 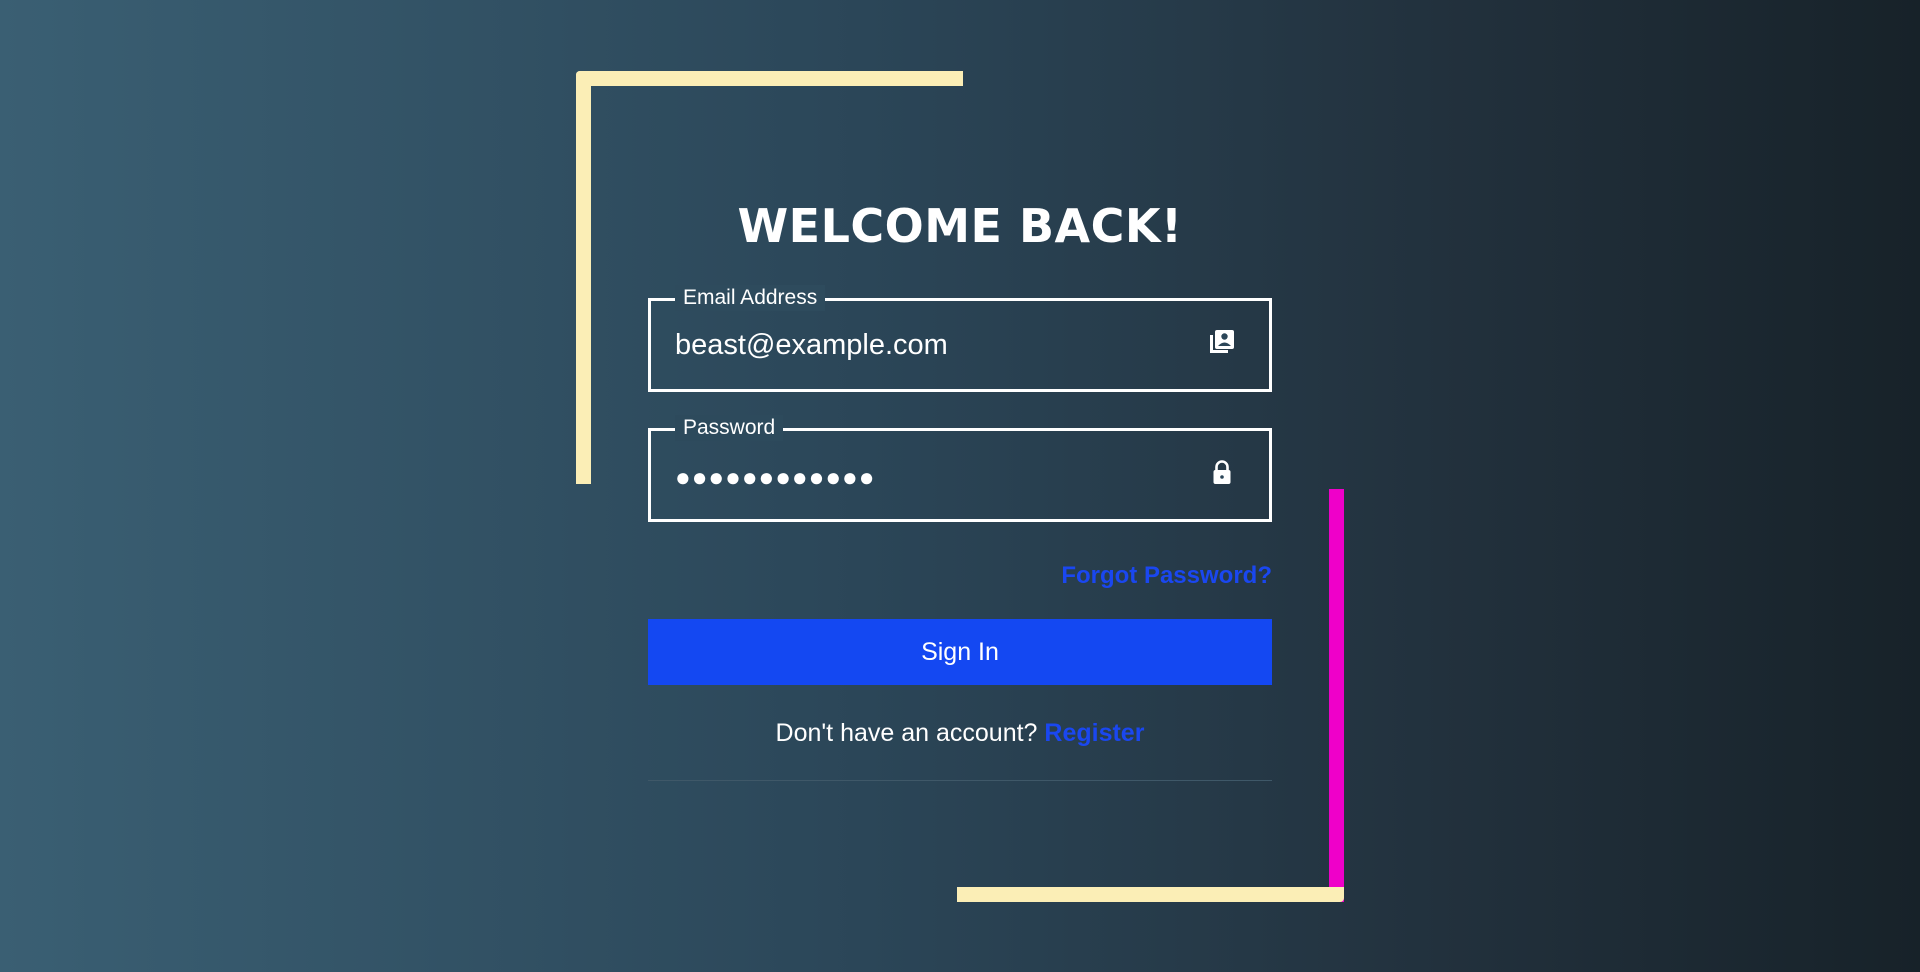 I want to click on forgot-password-link: Forgot Password?, so click(x=1136, y=576).